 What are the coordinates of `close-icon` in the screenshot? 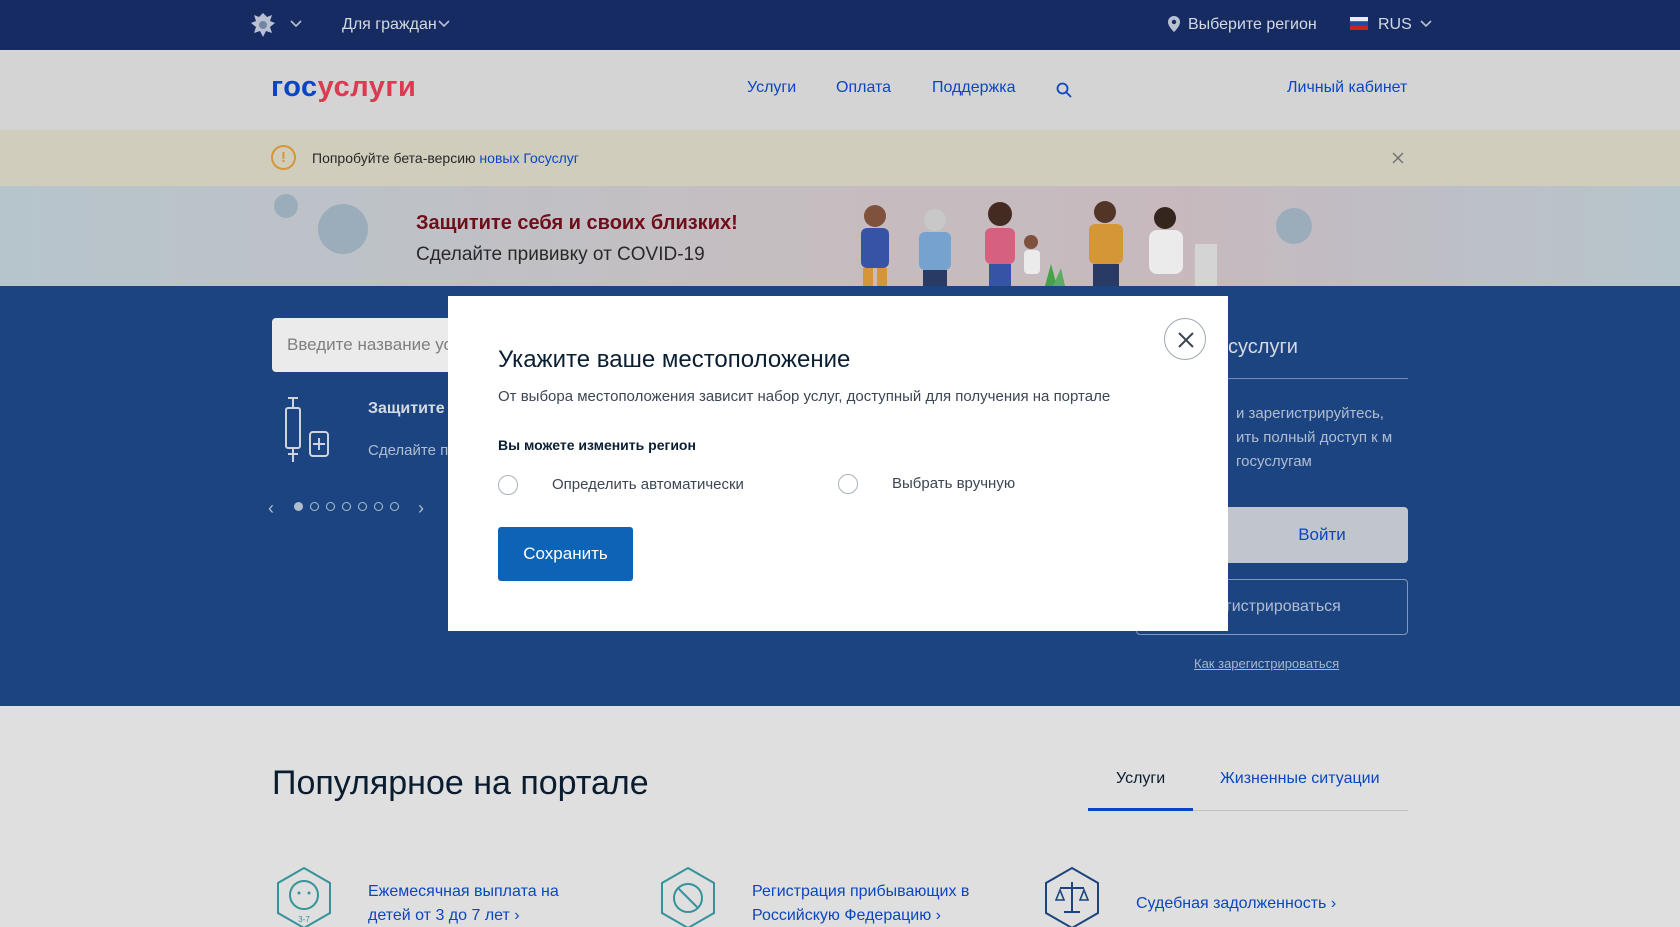 It's located at (1186, 340).